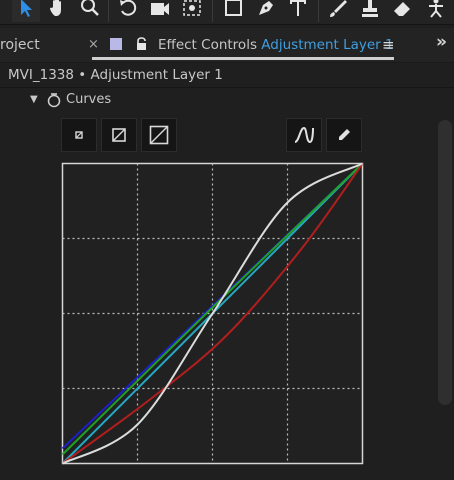 The image size is (454, 480). Describe the element at coordinates (243, 58) in the screenshot. I see `active-tab-indicator` at that location.